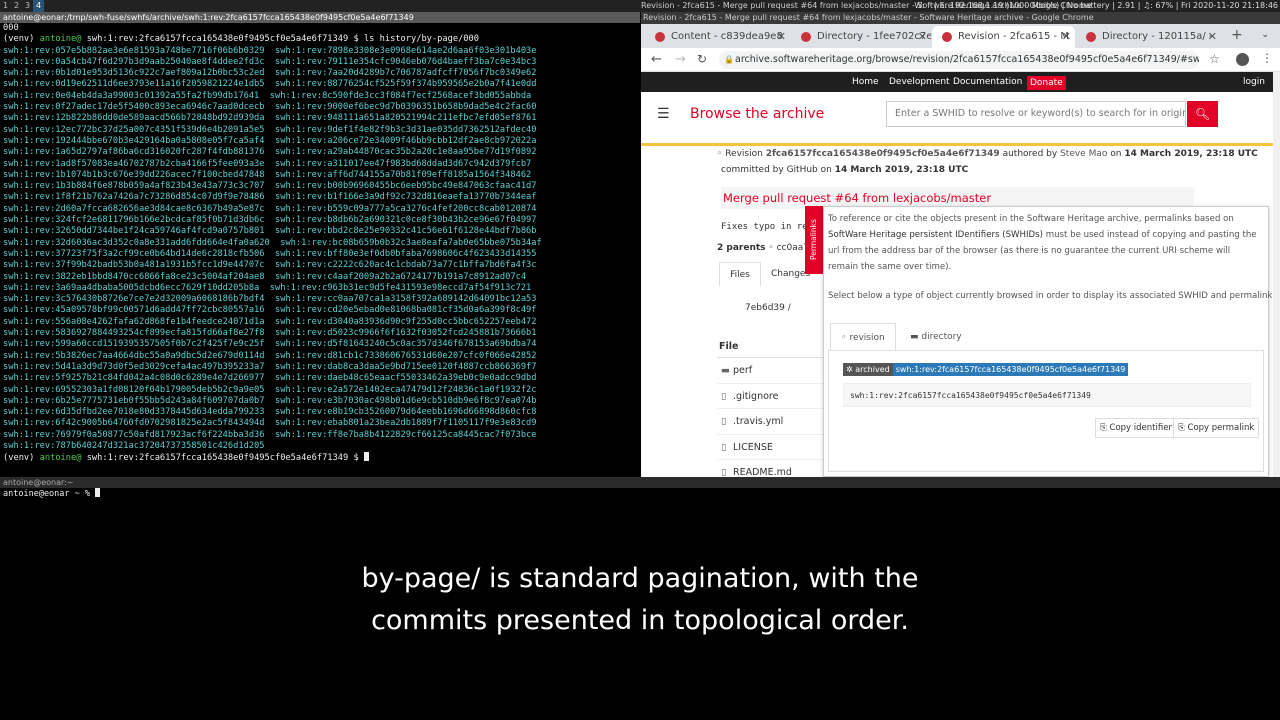 The width and height of the screenshot is (1280, 720). Describe the element at coordinates (883, 154) in the screenshot. I see `revision-id: 2fca6157fcca165438e0f9495cf0e5a4e6f71349` at that location.